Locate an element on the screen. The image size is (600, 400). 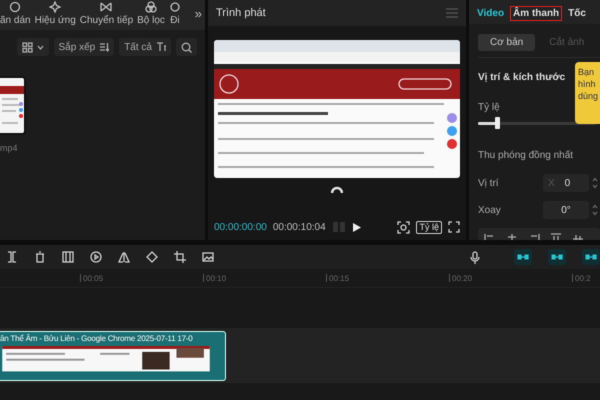
link-main-button is located at coordinates (591, 257).